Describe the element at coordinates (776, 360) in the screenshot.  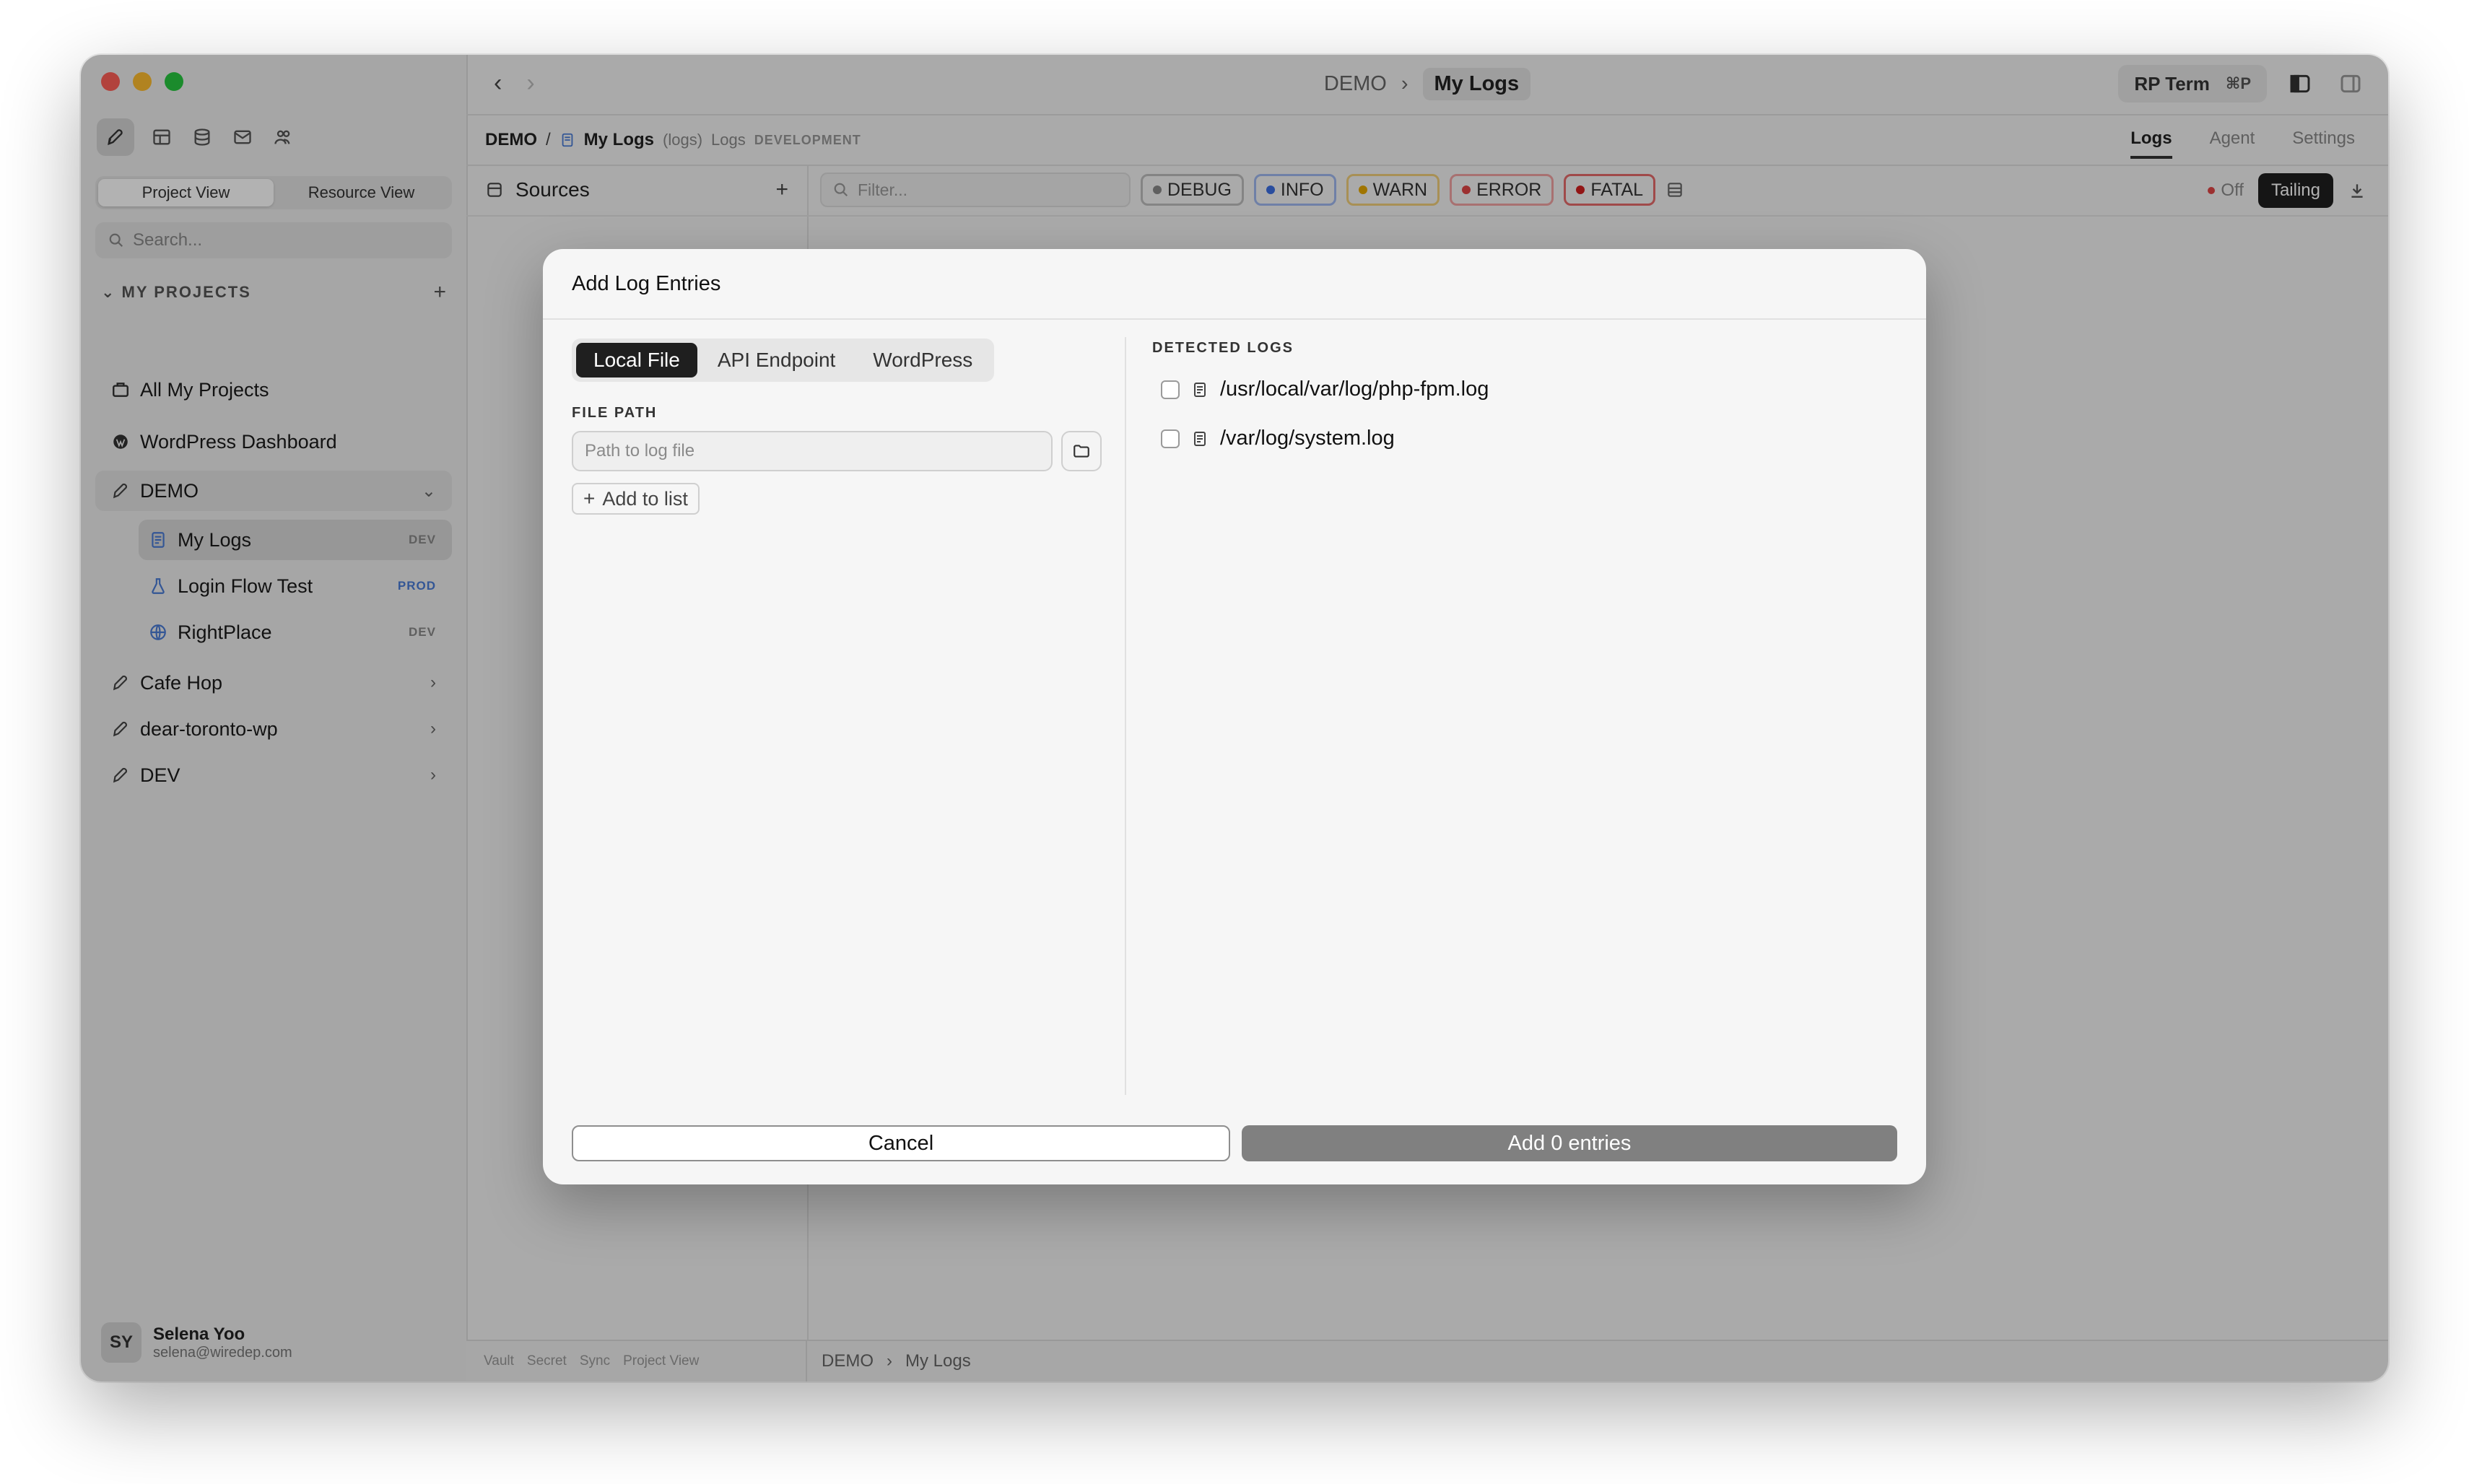
I see `tab-api-endpoint: API Endpoint` at that location.